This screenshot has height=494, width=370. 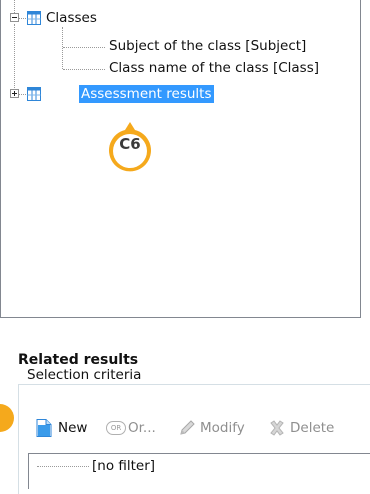 What do you see at coordinates (277, 428) in the screenshot?
I see `delete-x-icon` at bounding box center [277, 428].